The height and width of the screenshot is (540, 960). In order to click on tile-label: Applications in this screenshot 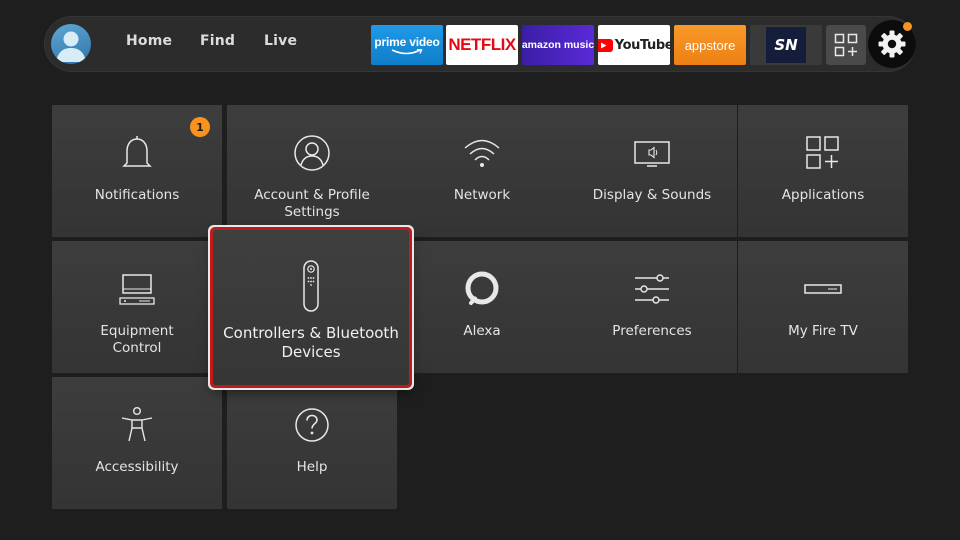, I will do `click(823, 195)`.